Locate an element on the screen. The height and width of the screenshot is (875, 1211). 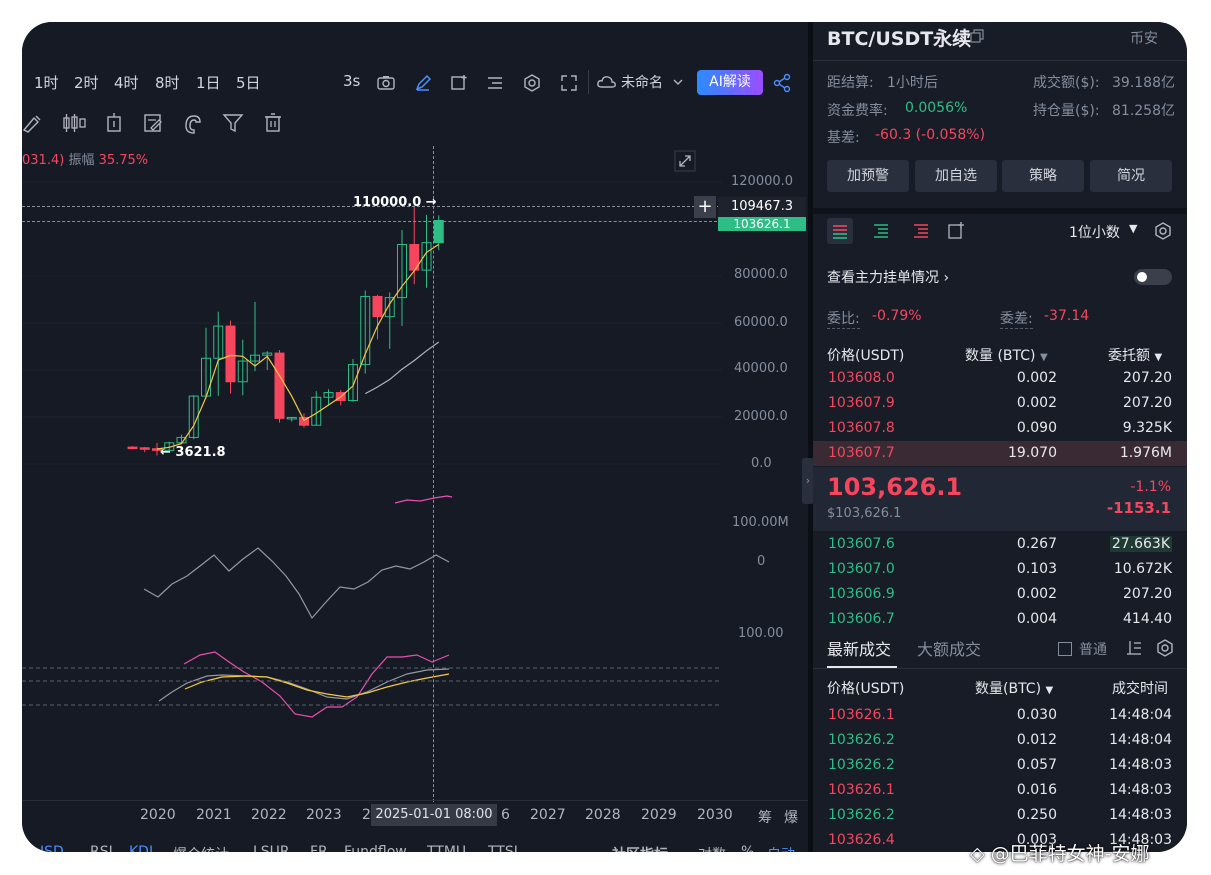
bid-amount: 27.663K is located at coordinates (1140, 544).